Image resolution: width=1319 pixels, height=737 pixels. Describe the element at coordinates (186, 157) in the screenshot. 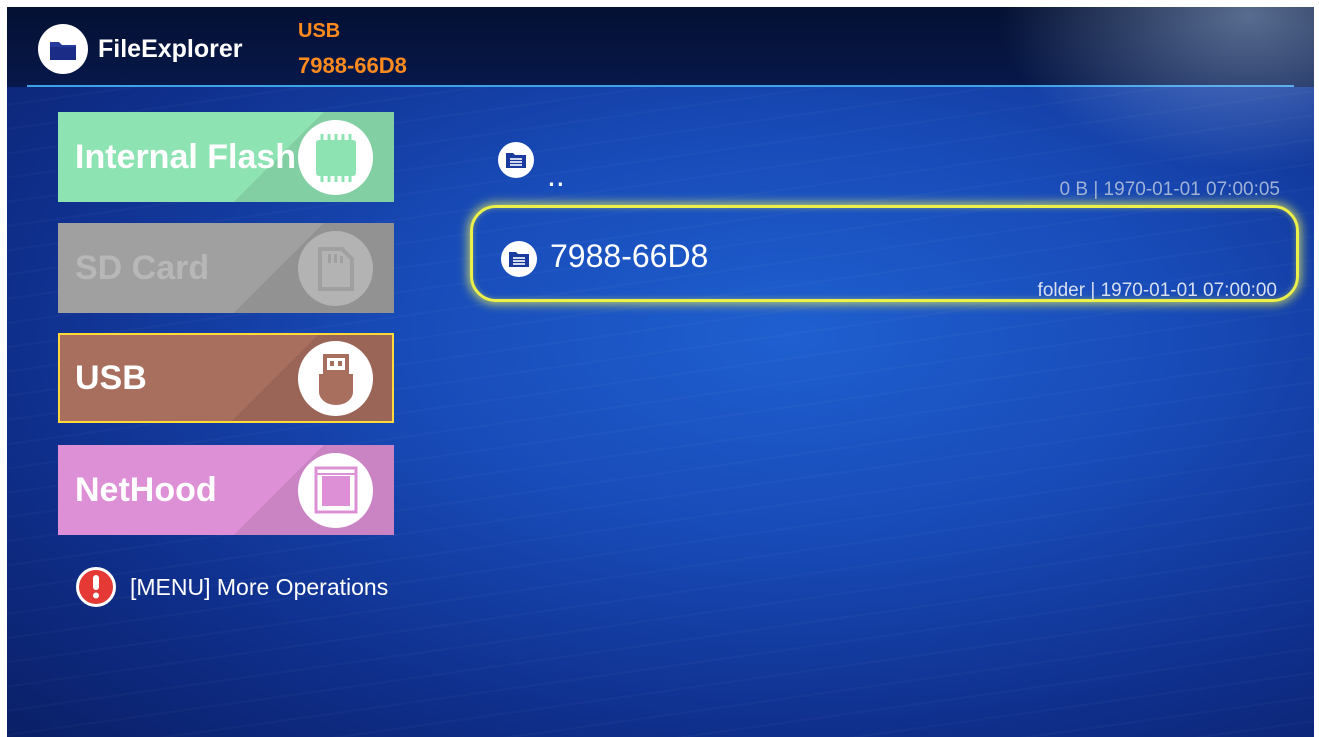

I see `sidebar-item-label: Internal Flash` at that location.